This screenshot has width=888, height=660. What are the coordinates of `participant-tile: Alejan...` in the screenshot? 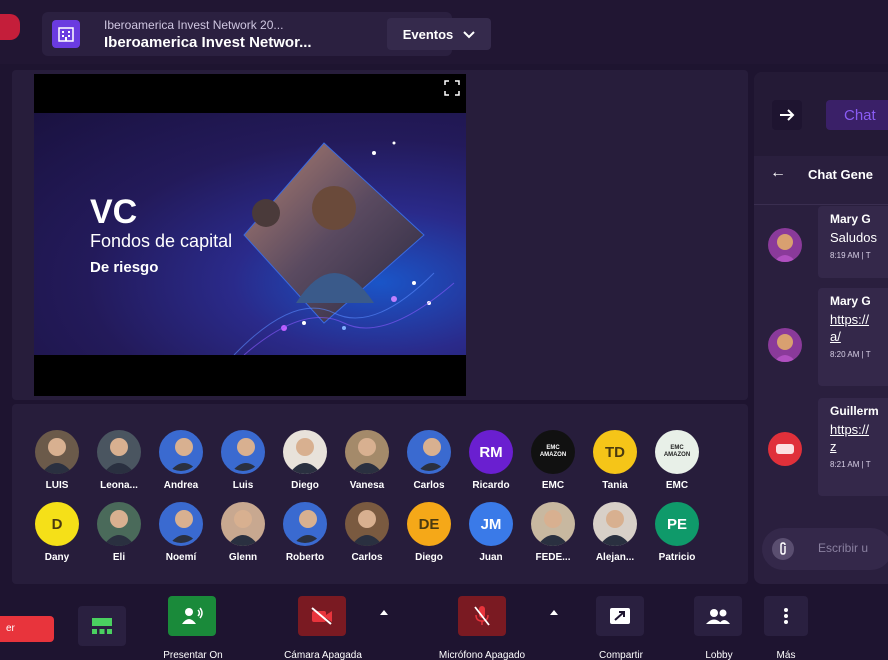 It's located at (615, 532).